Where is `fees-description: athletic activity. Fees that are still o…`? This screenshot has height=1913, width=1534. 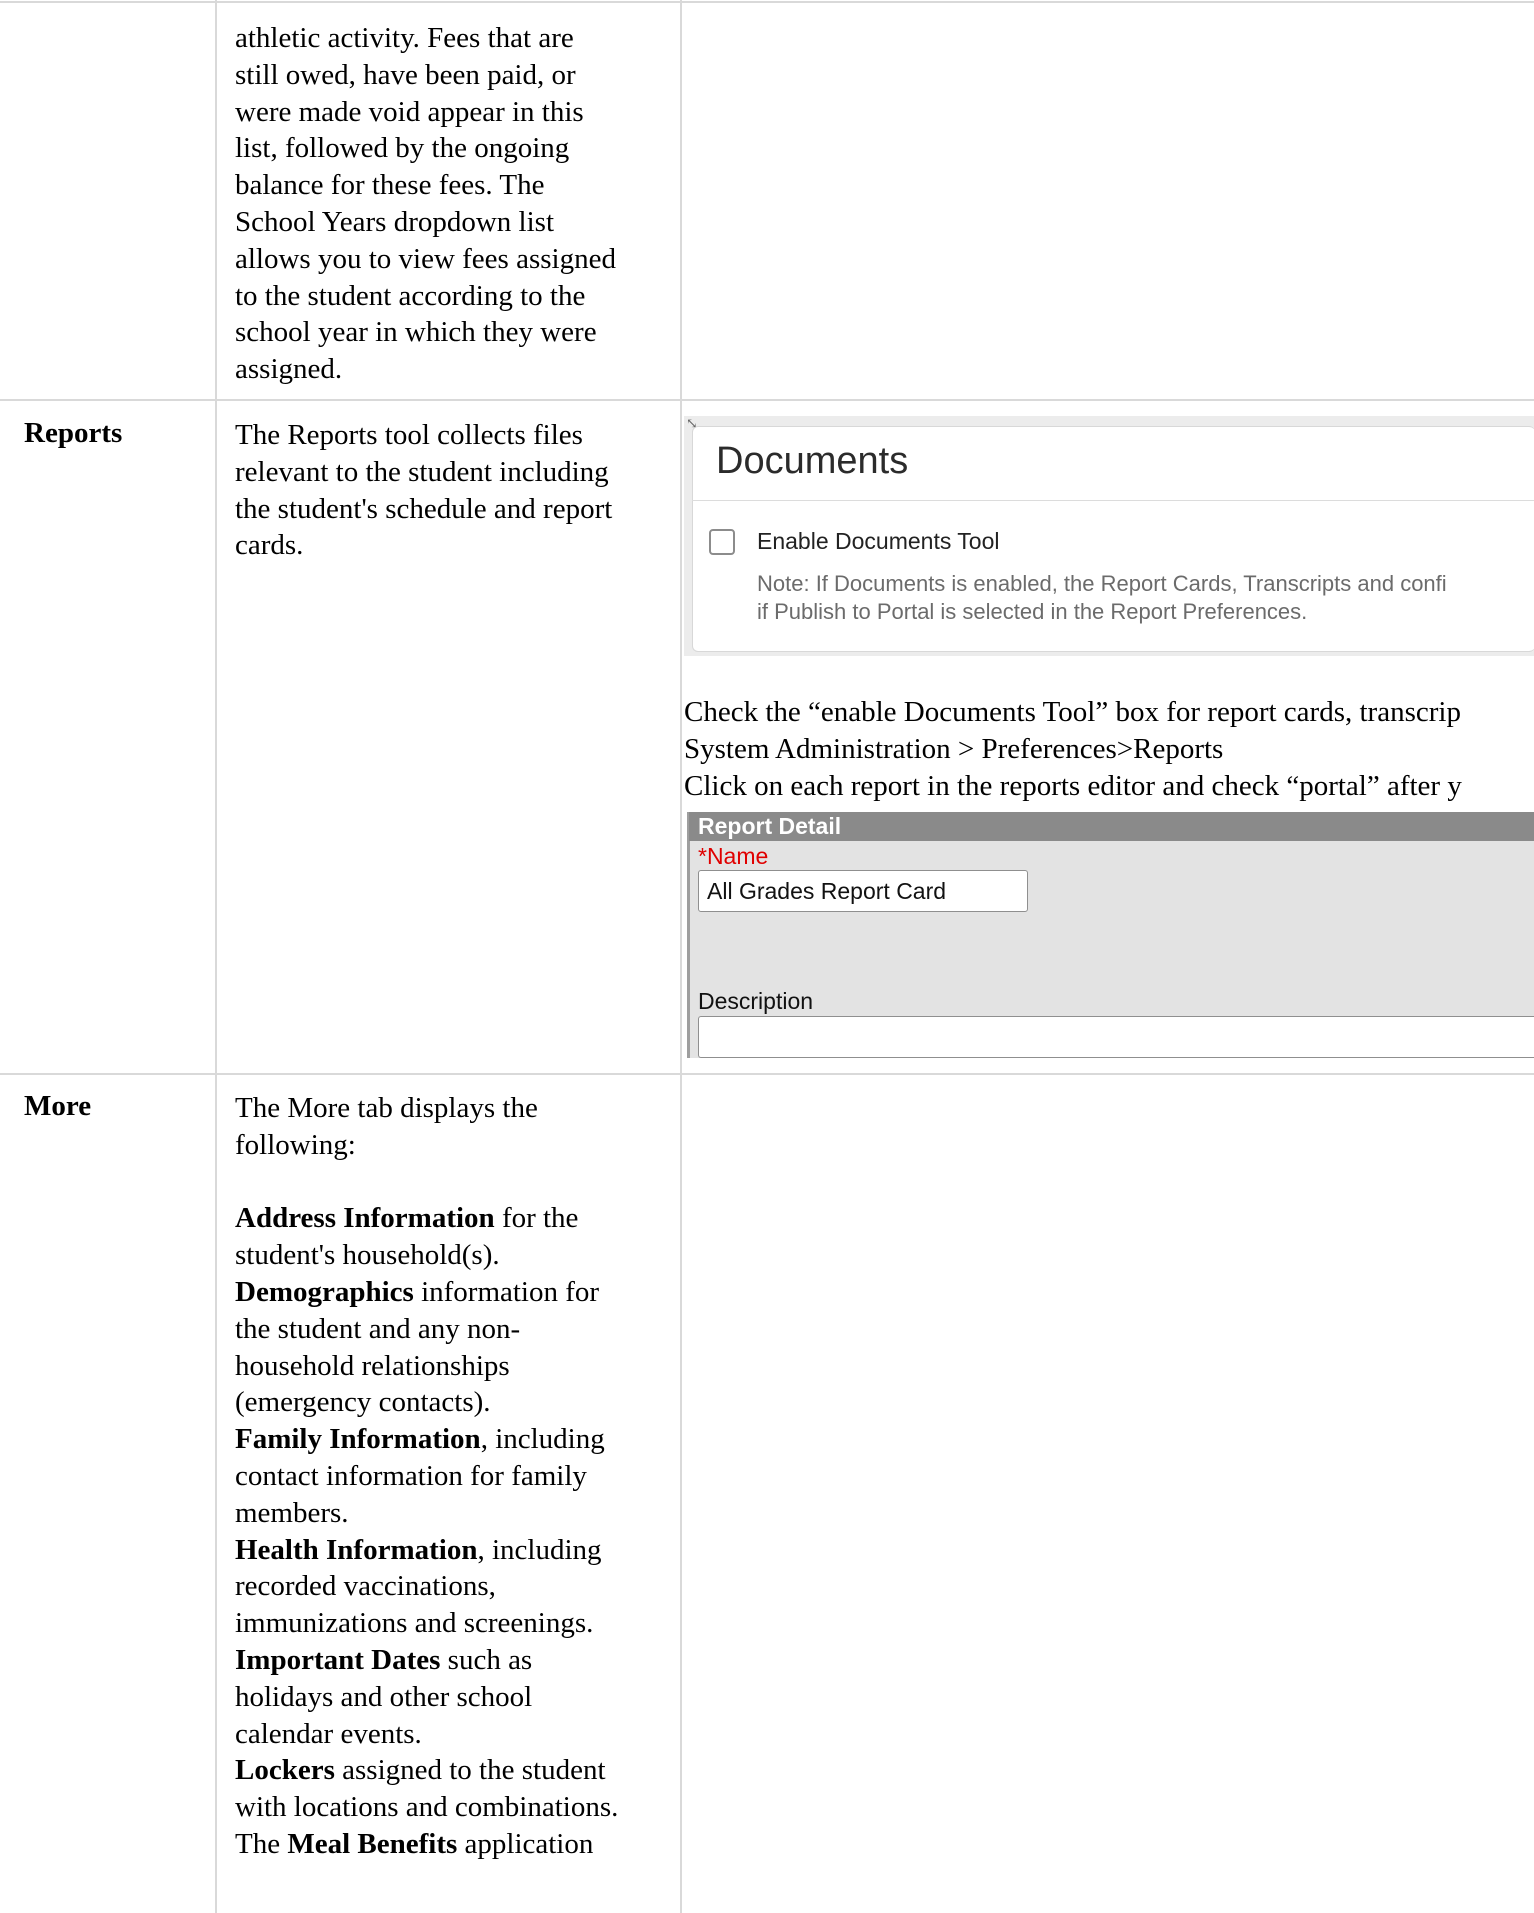
fees-description: athletic activity. Fees that are still o… is located at coordinates (425, 204).